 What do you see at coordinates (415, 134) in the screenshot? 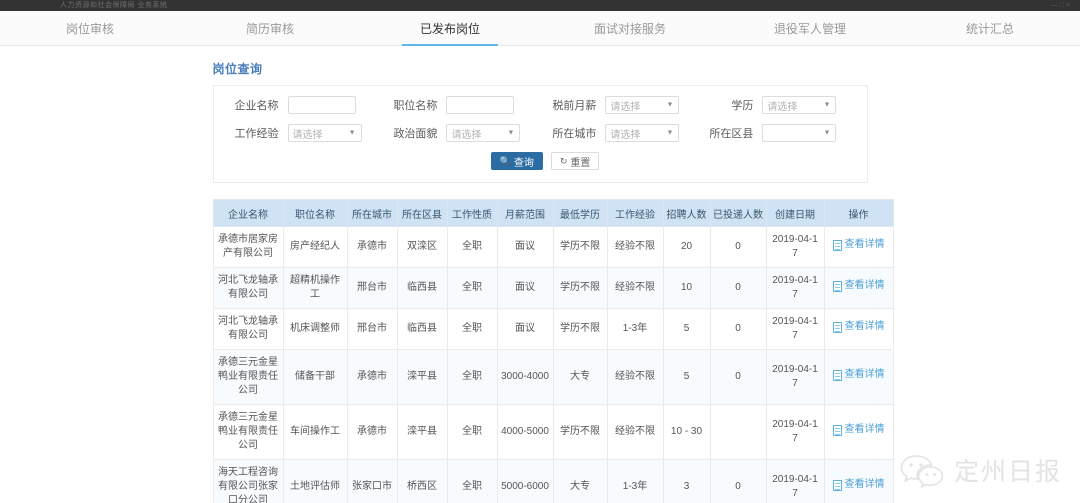
I see `political-status-label: 政治面貌` at bounding box center [415, 134].